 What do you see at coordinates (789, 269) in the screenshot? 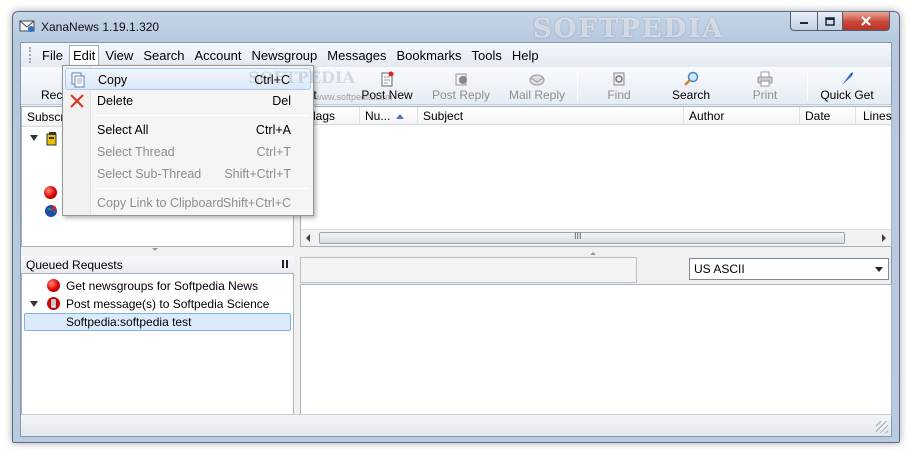
I see `charset-select: US ASCII` at bounding box center [789, 269].